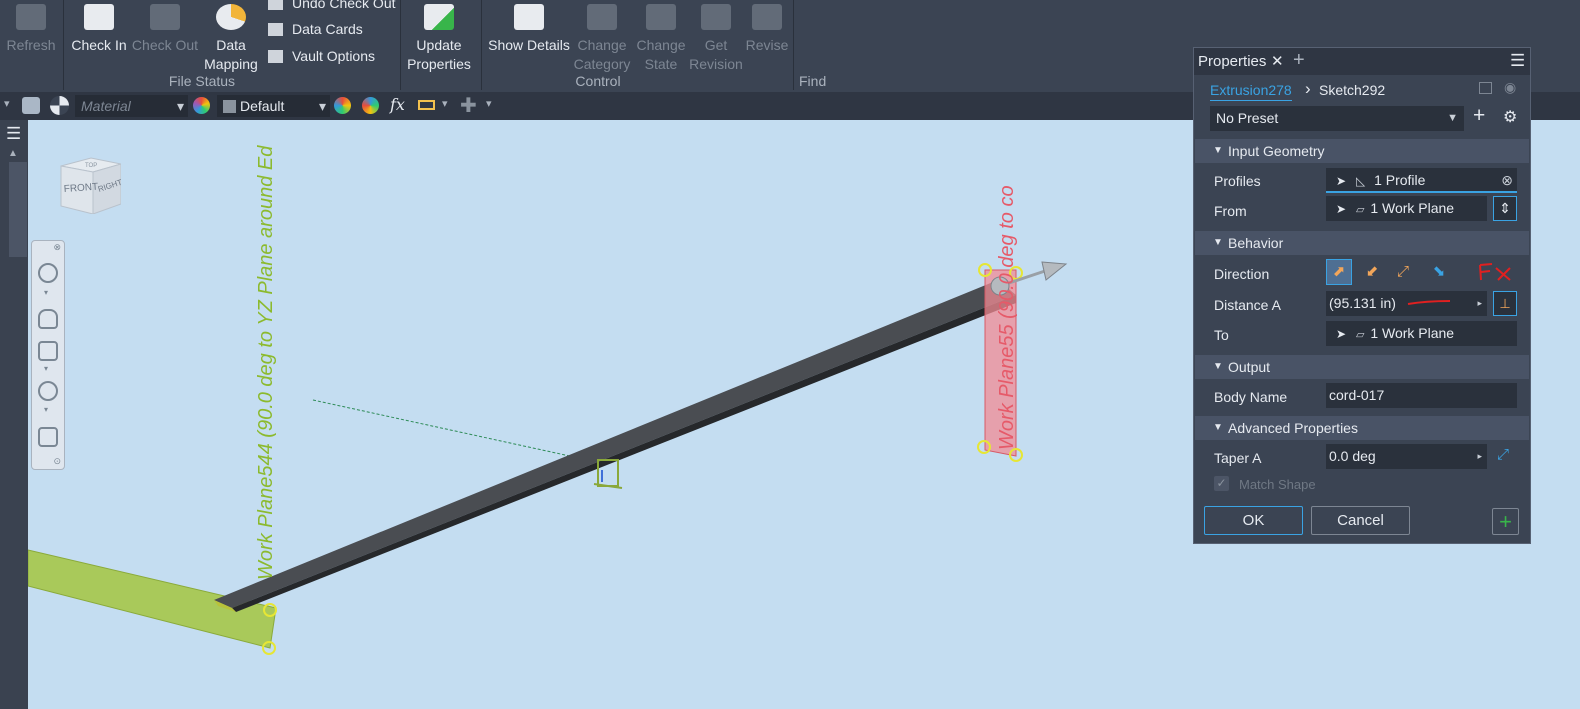  What do you see at coordinates (426, 105) in the screenshot?
I see `measure-icon` at bounding box center [426, 105].